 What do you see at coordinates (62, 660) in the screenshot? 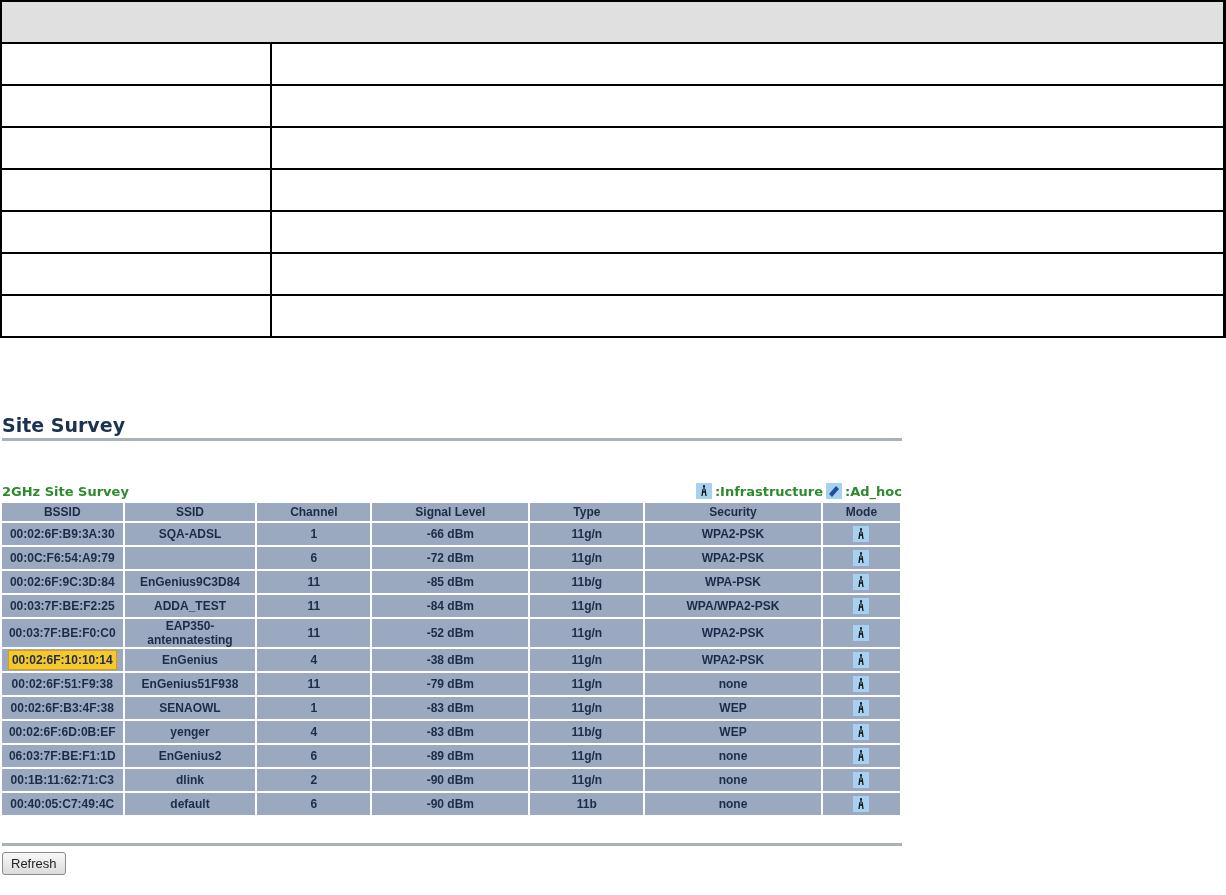
I see `bssid-text: 00:02:6F:10:10:14` at bounding box center [62, 660].